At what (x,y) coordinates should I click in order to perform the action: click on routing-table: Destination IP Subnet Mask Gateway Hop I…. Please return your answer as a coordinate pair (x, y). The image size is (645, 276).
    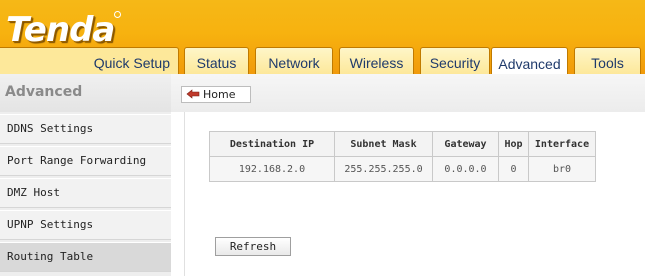
    Looking at the image, I should click on (402, 156).